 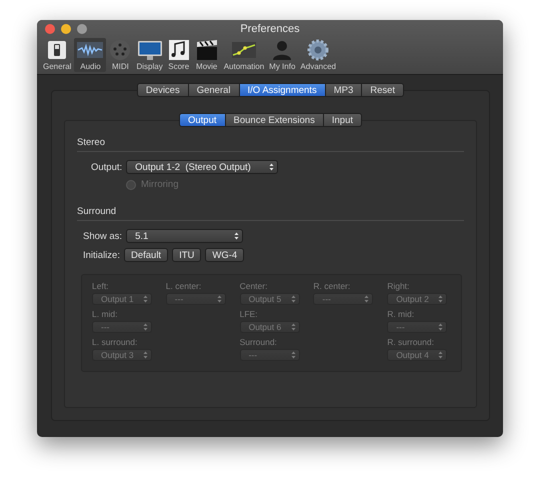 What do you see at coordinates (398, 286) in the screenshot?
I see `speaker-label: Right:` at bounding box center [398, 286].